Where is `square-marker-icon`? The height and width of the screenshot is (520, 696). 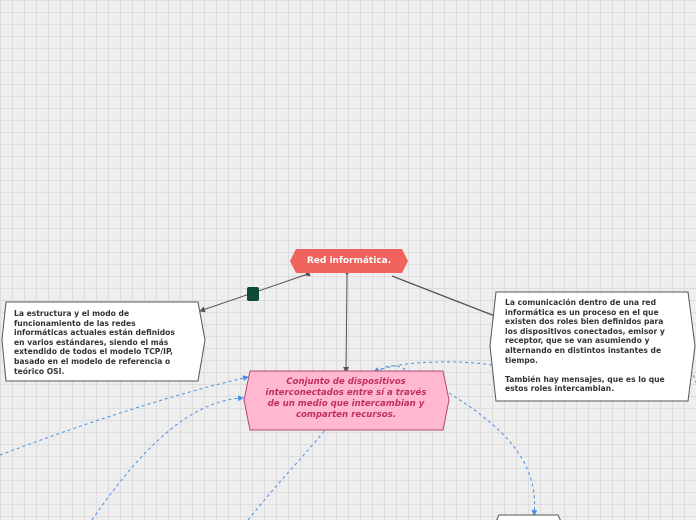 square-marker-icon is located at coordinates (253, 294).